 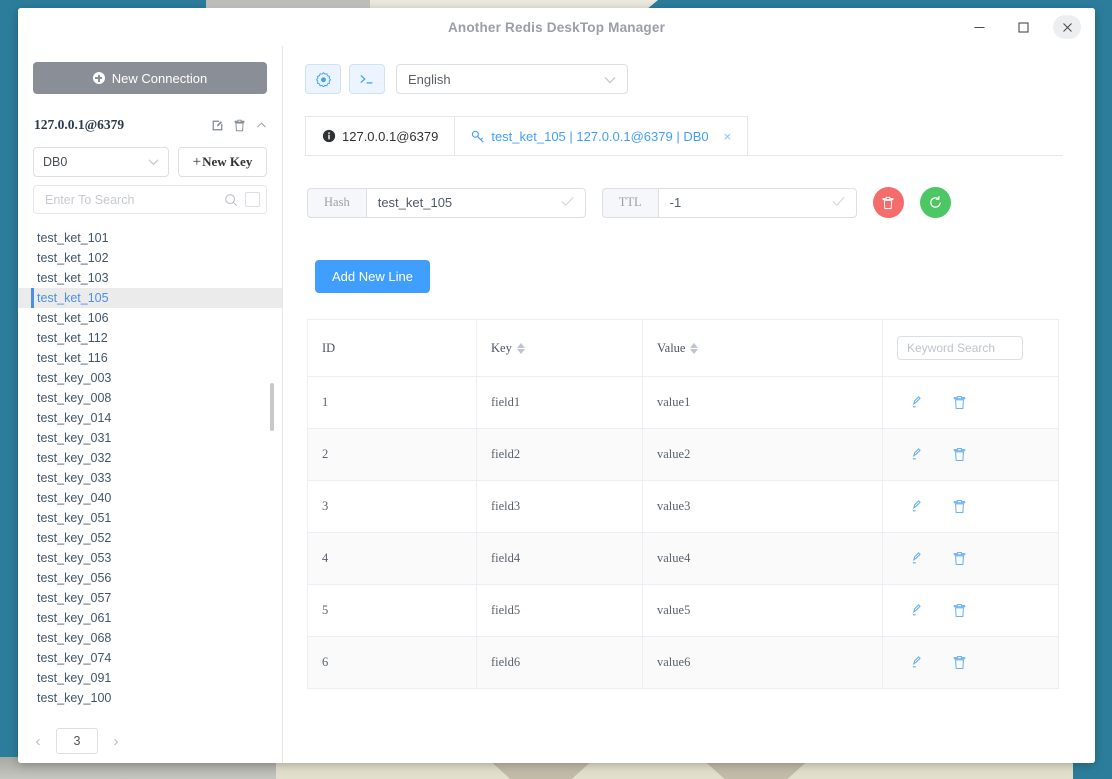 I want to click on new-key-button: + New Key, so click(x=222, y=162).